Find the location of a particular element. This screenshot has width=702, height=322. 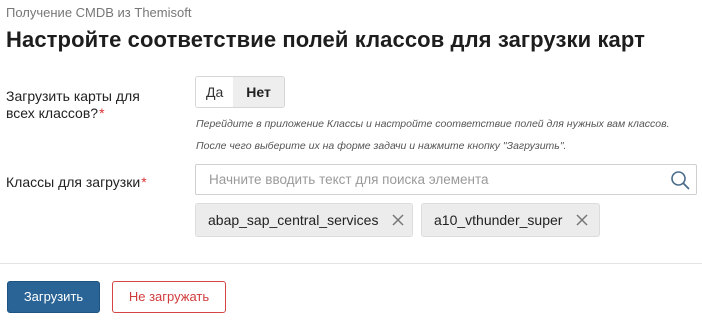

classes-label-text: Классы для загрузки is located at coordinates (73, 182).